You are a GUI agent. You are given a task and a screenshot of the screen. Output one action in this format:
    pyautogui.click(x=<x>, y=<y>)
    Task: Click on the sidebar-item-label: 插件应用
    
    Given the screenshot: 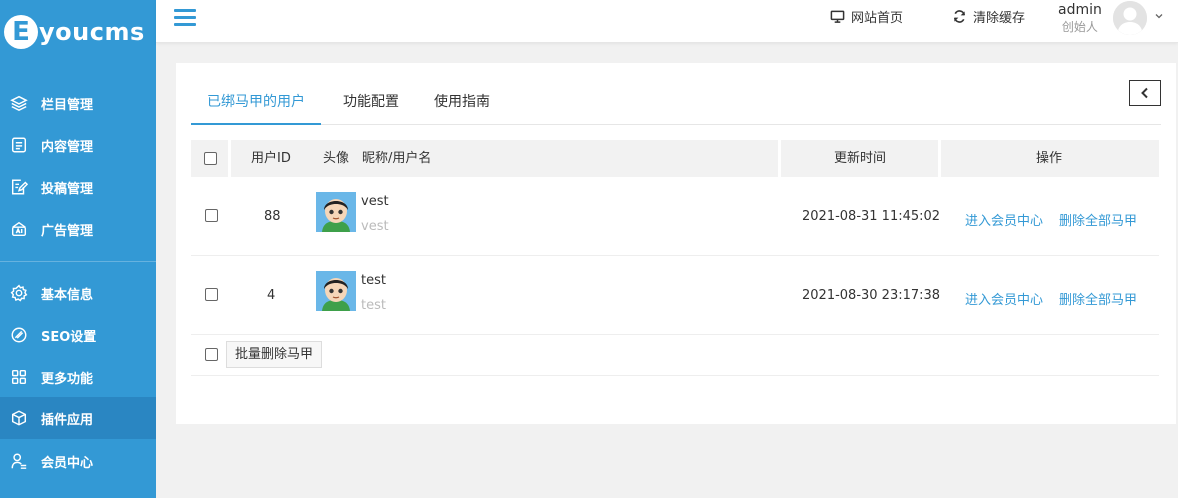 What is the action you would take?
    pyautogui.click(x=67, y=420)
    